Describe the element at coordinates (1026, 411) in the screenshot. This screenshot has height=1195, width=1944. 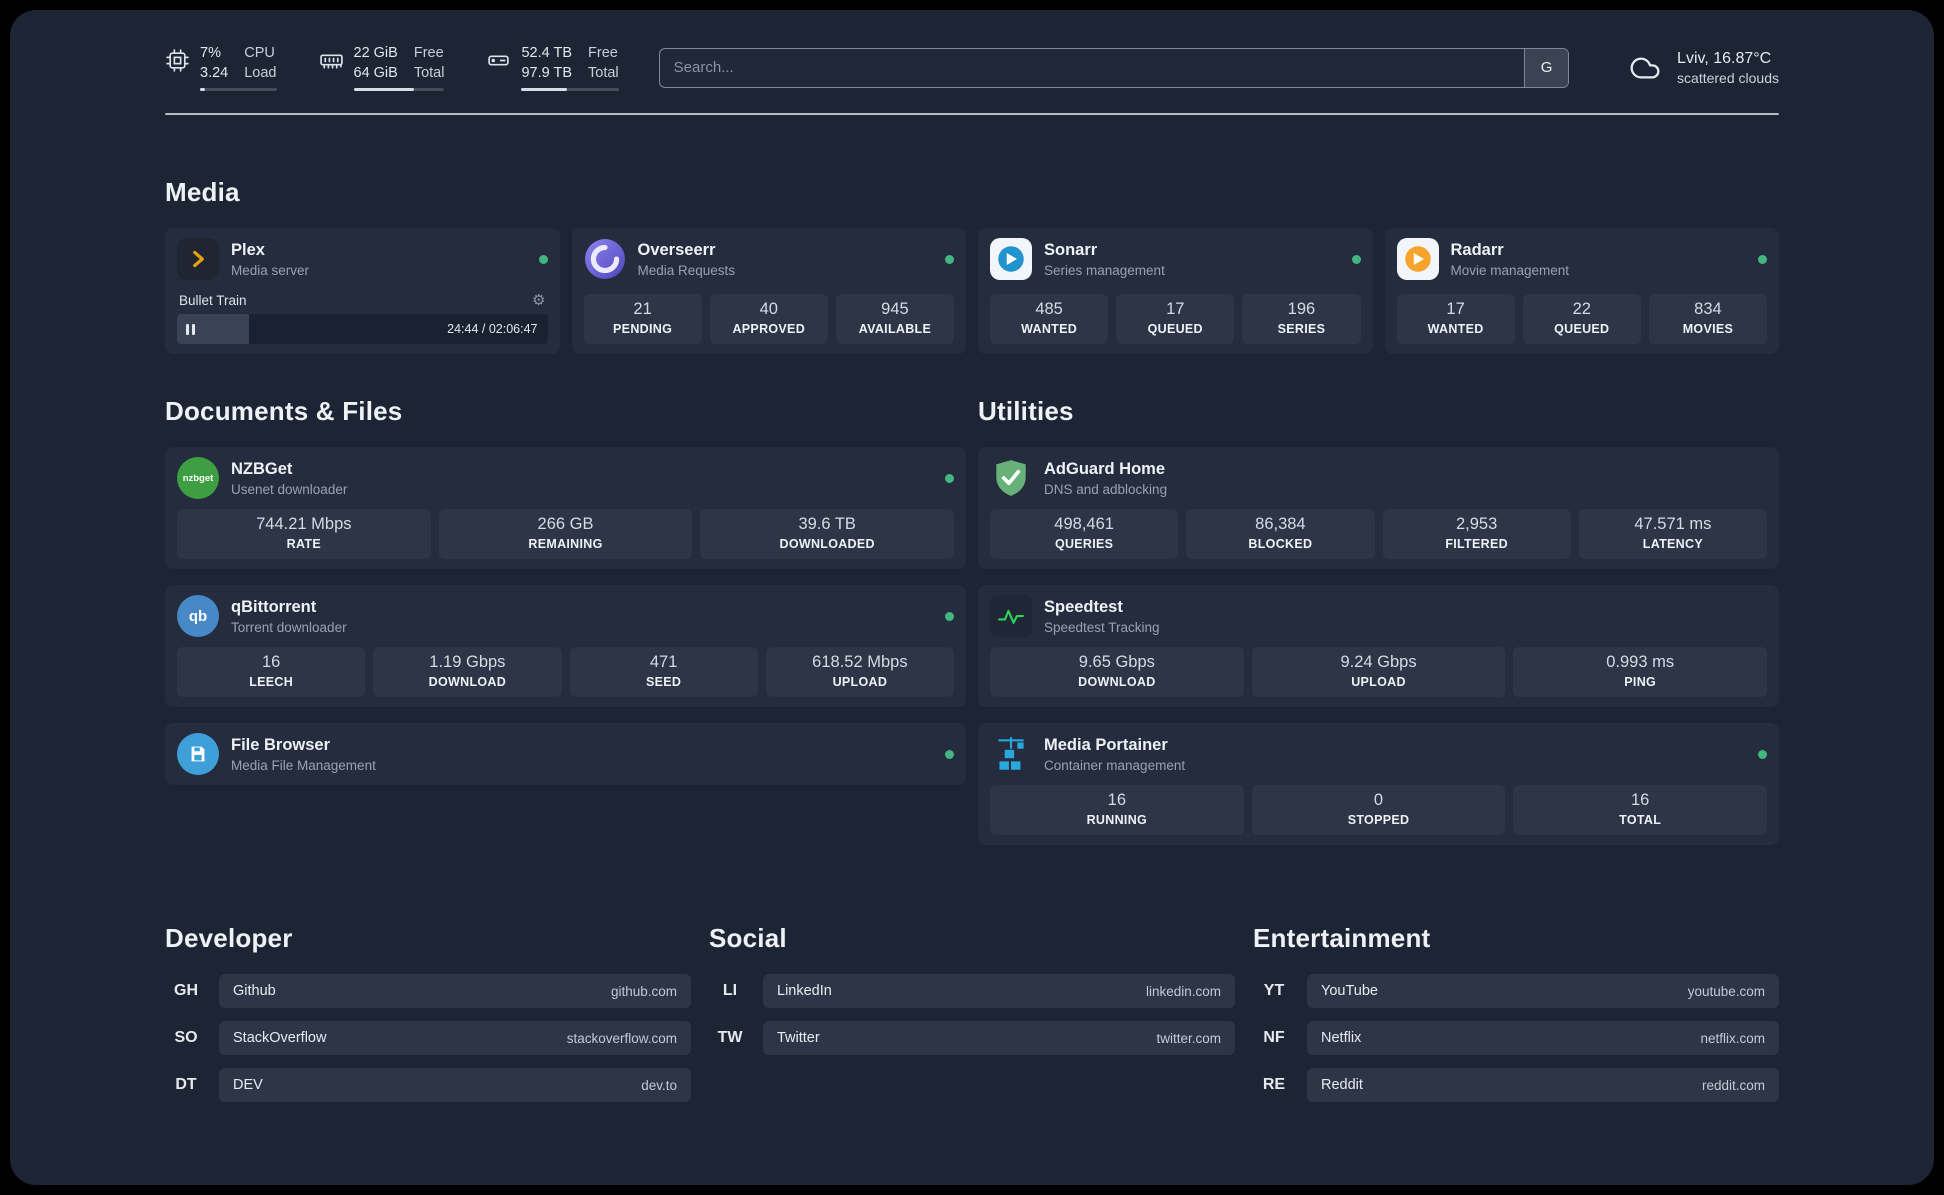
I see `section-title-utilities: Utilities` at that location.